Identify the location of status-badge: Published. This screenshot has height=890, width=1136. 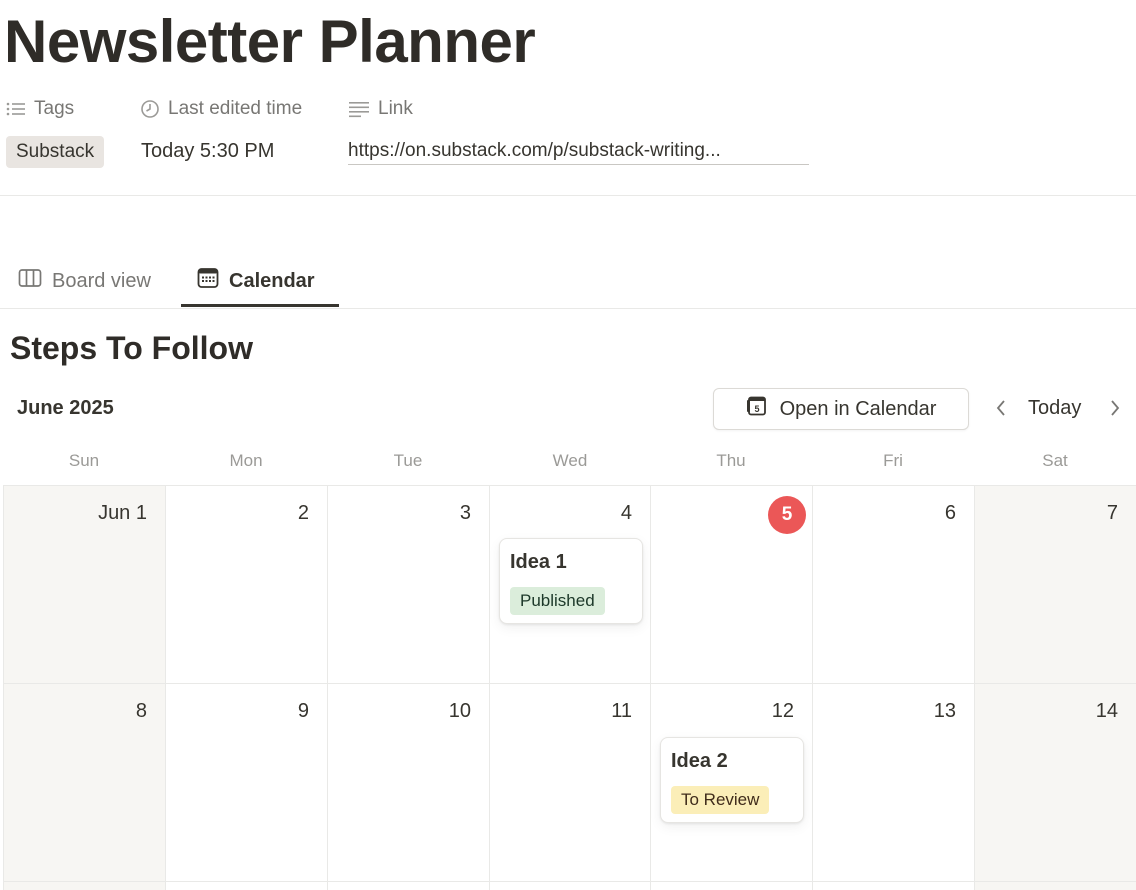
(557, 601).